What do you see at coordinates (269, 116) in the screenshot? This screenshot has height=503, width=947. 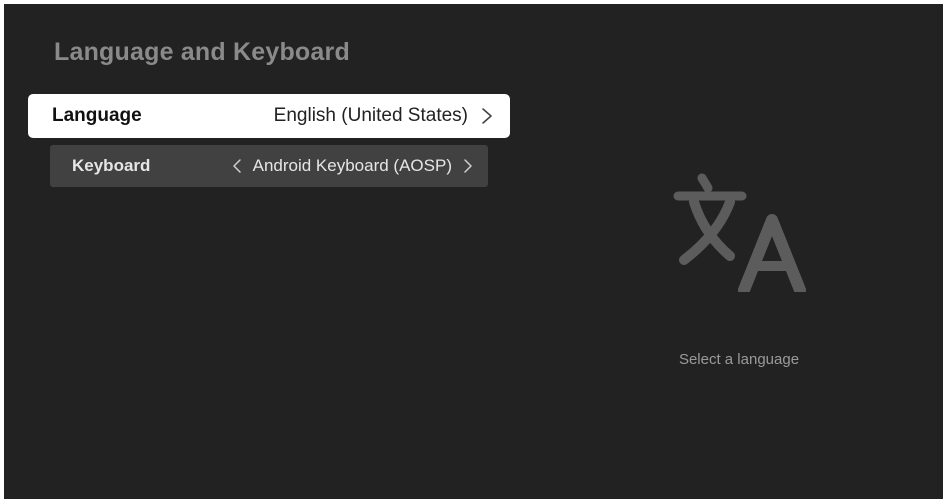 I see `language-setting-row: Language English (United States)` at bounding box center [269, 116].